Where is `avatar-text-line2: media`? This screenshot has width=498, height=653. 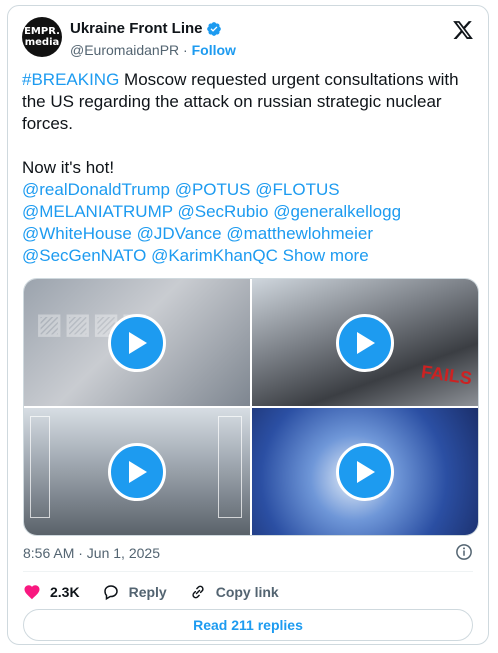 avatar-text-line2: media is located at coordinates (42, 42).